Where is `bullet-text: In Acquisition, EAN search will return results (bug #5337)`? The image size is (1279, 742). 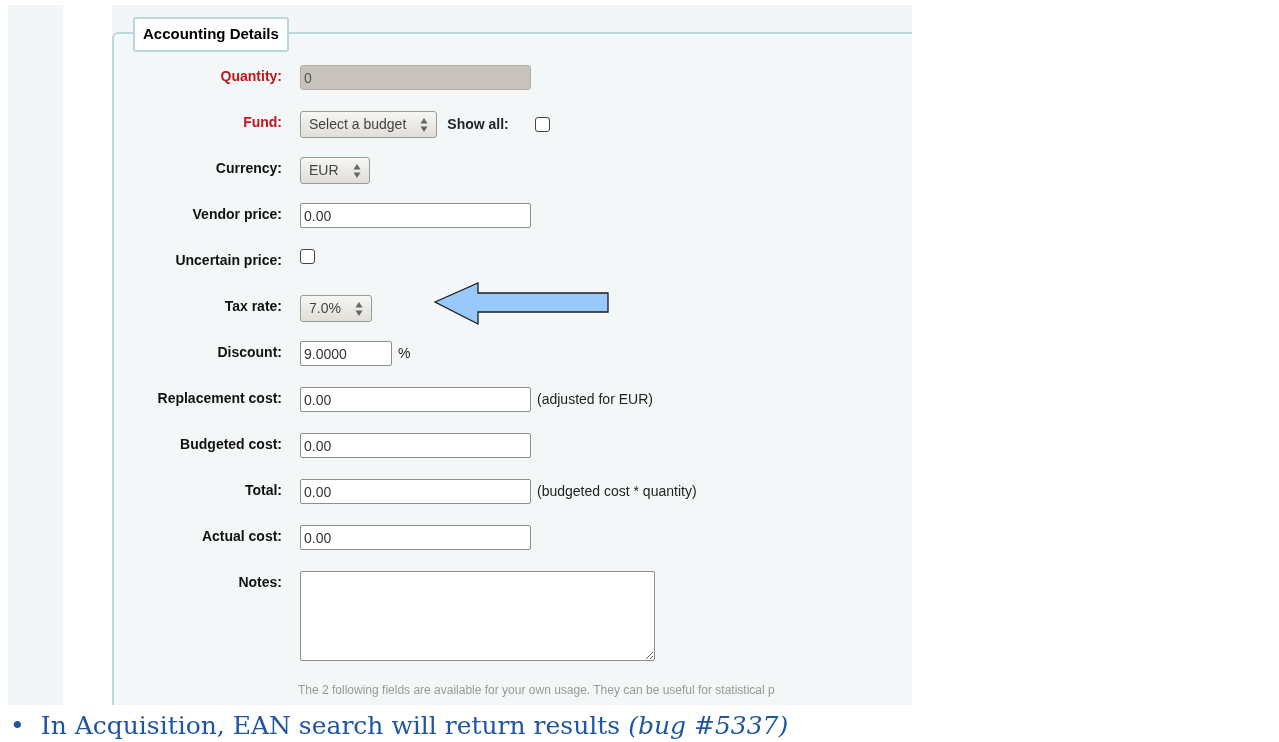
bullet-text: In Acquisition, EAN search will return results (bug #5337) is located at coordinates (414, 726).